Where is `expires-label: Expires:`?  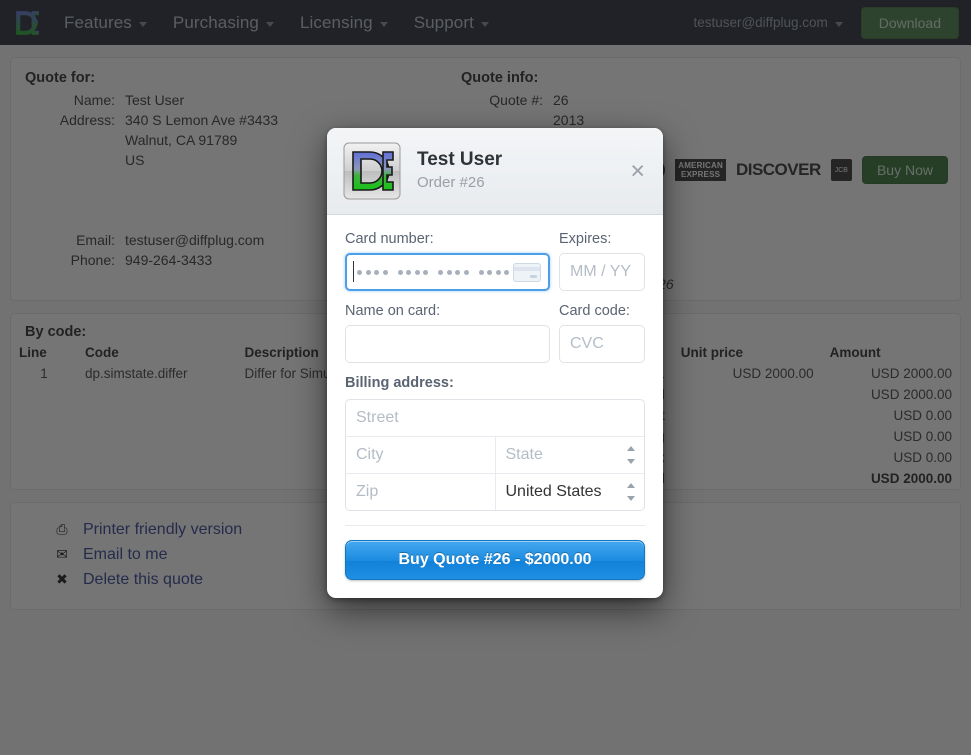
expires-label: Expires: is located at coordinates (585, 239).